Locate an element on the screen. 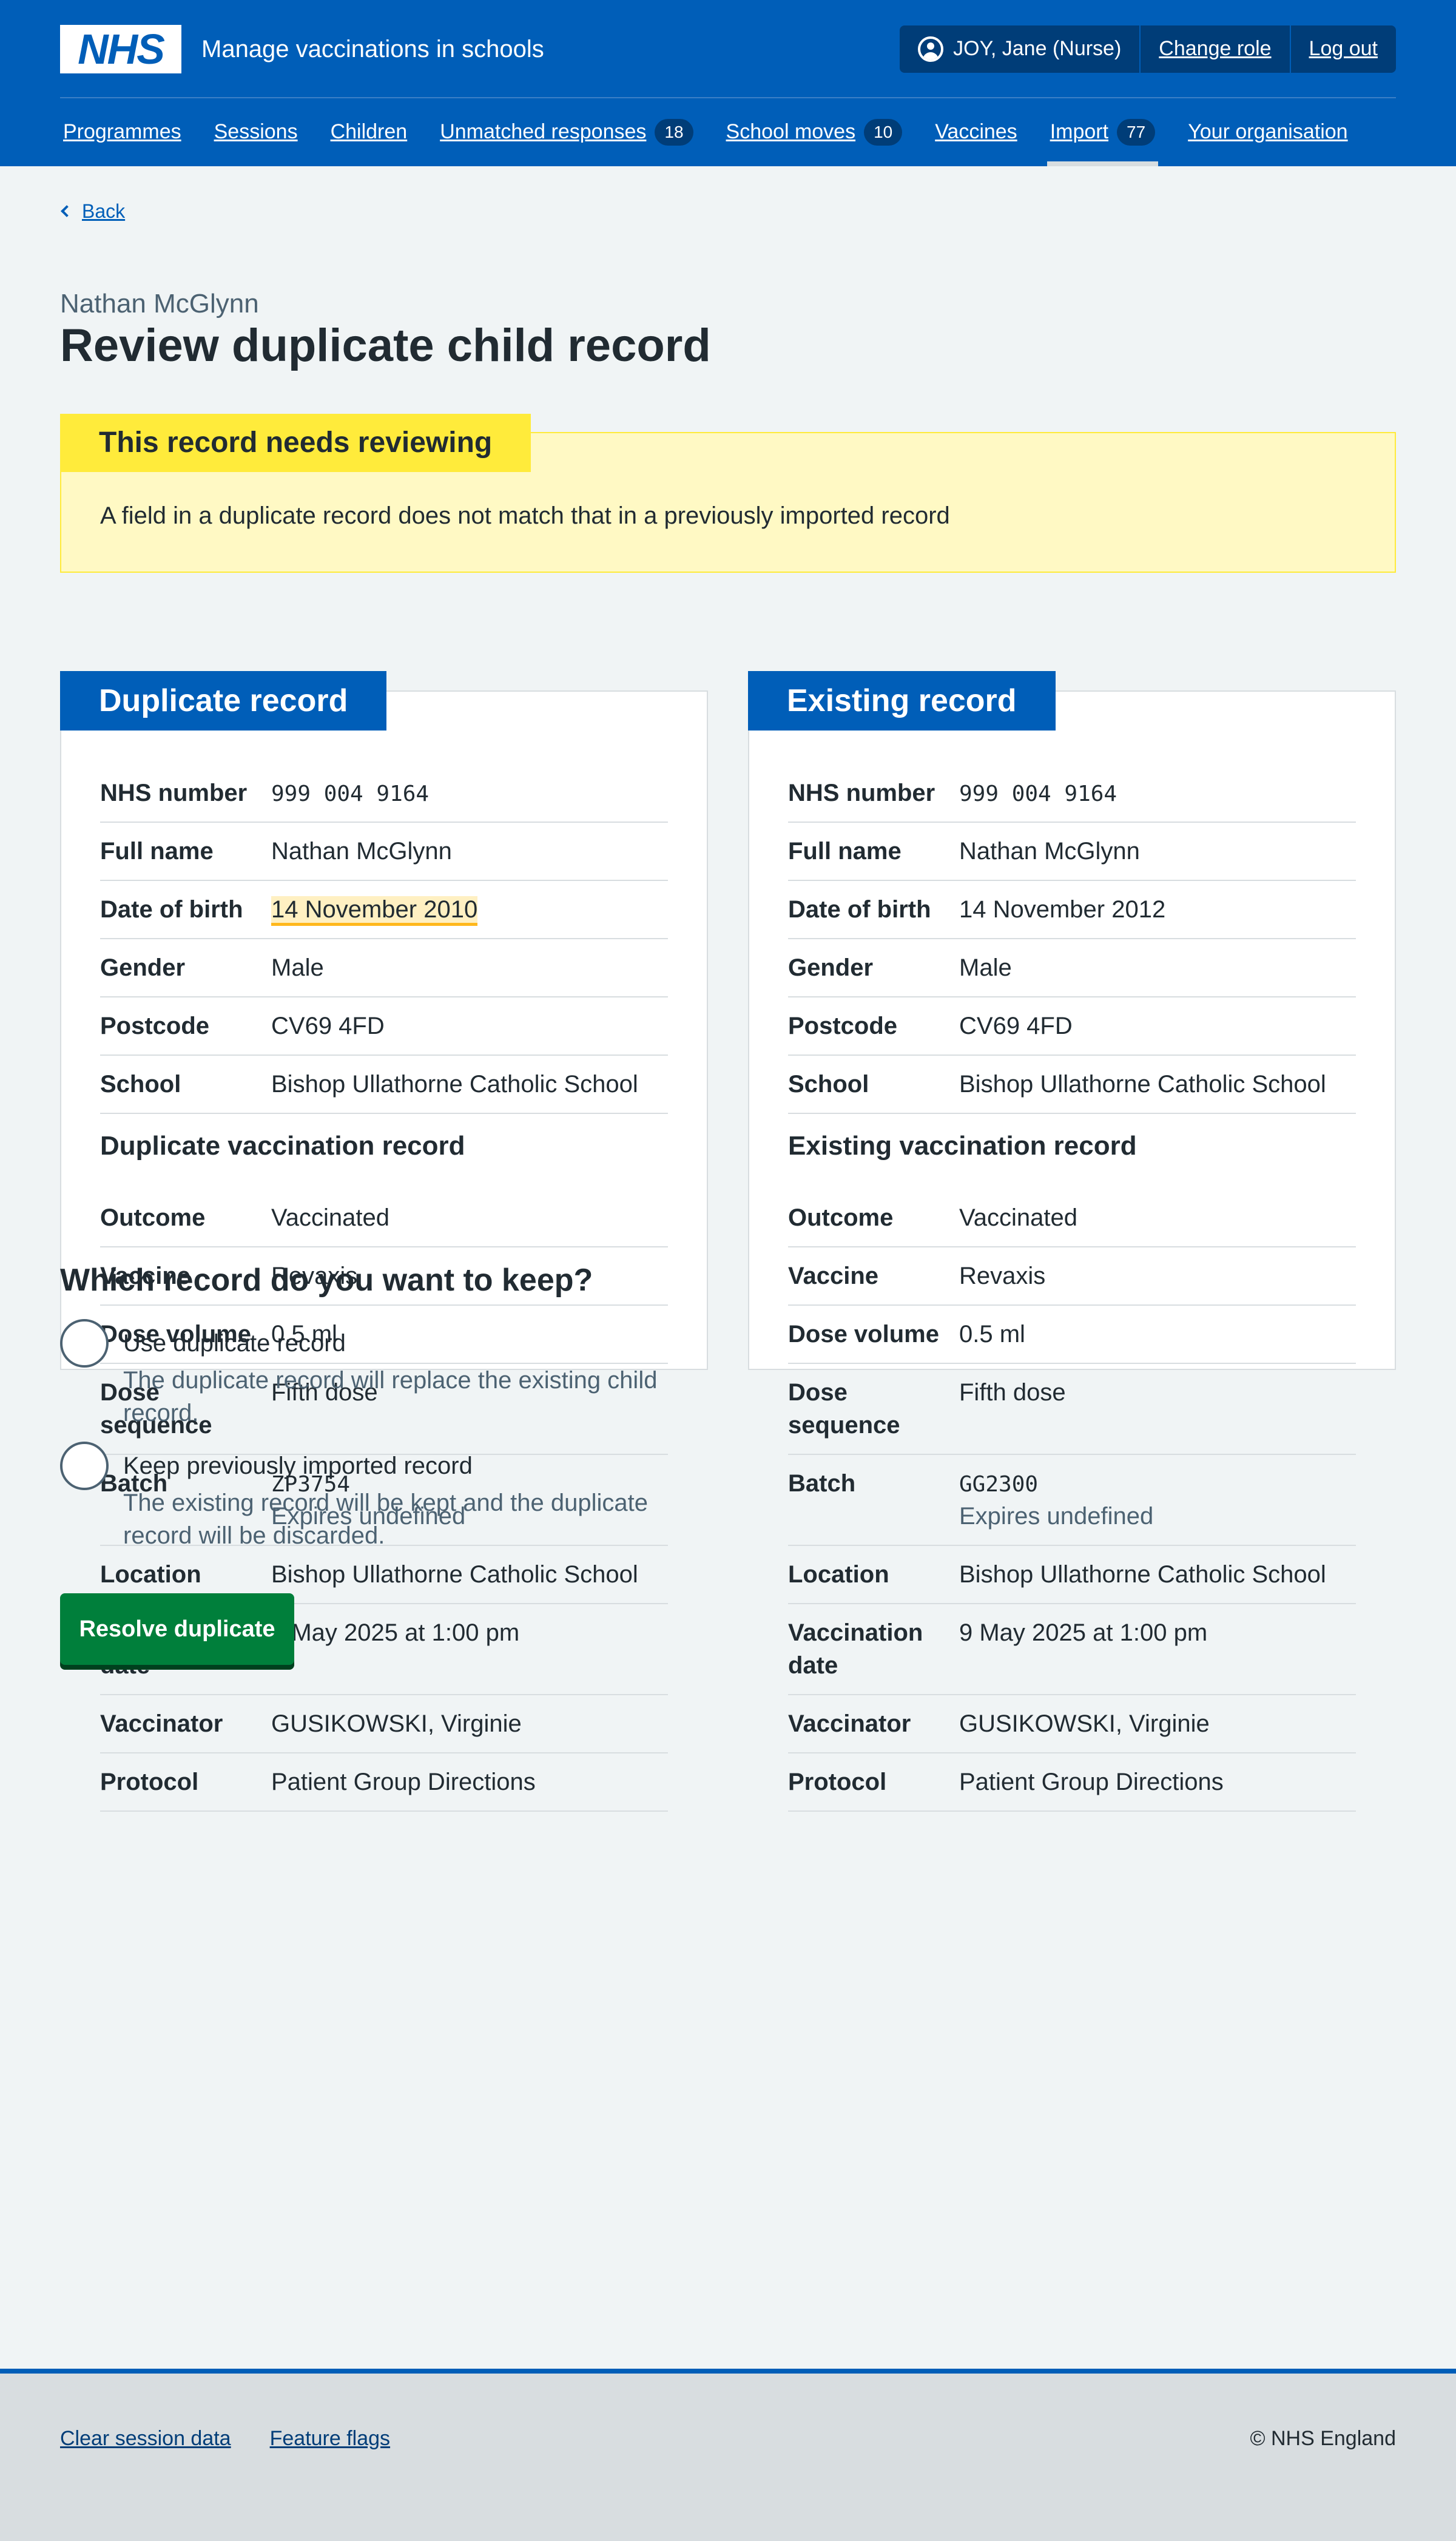  summary-row: Gender Male is located at coordinates (384, 968).